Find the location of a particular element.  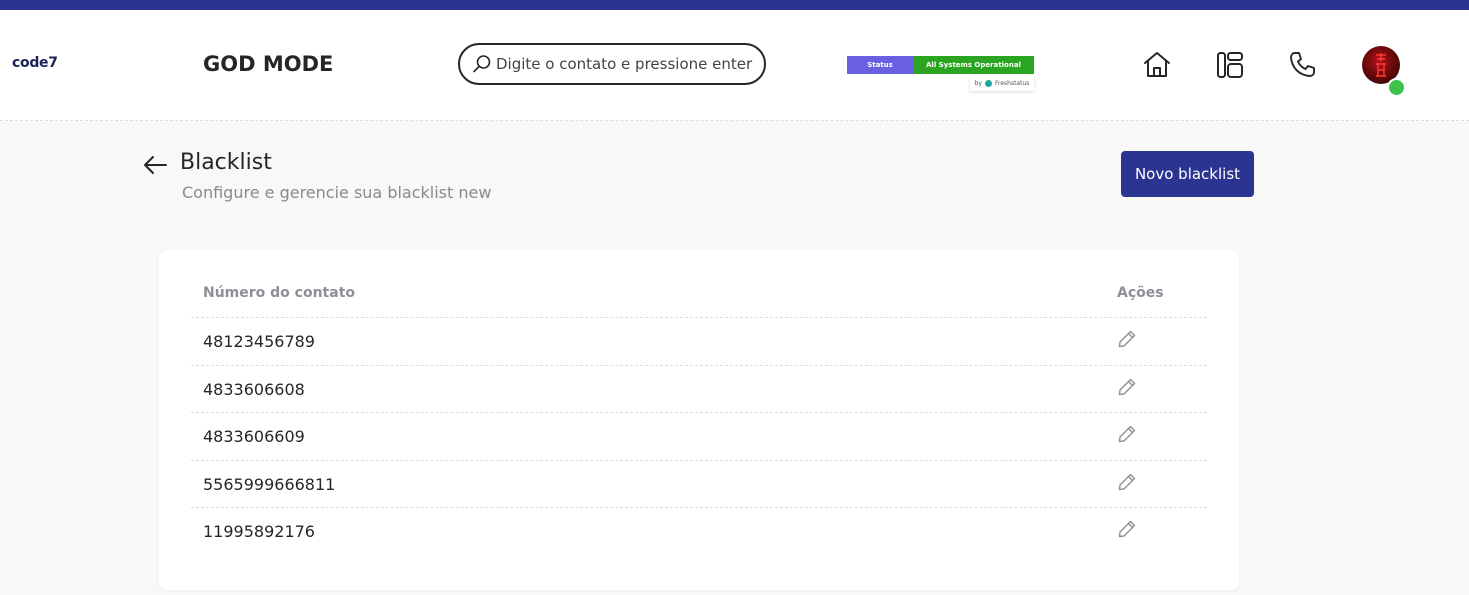

contact-number: 48123456789 is located at coordinates (259, 341).